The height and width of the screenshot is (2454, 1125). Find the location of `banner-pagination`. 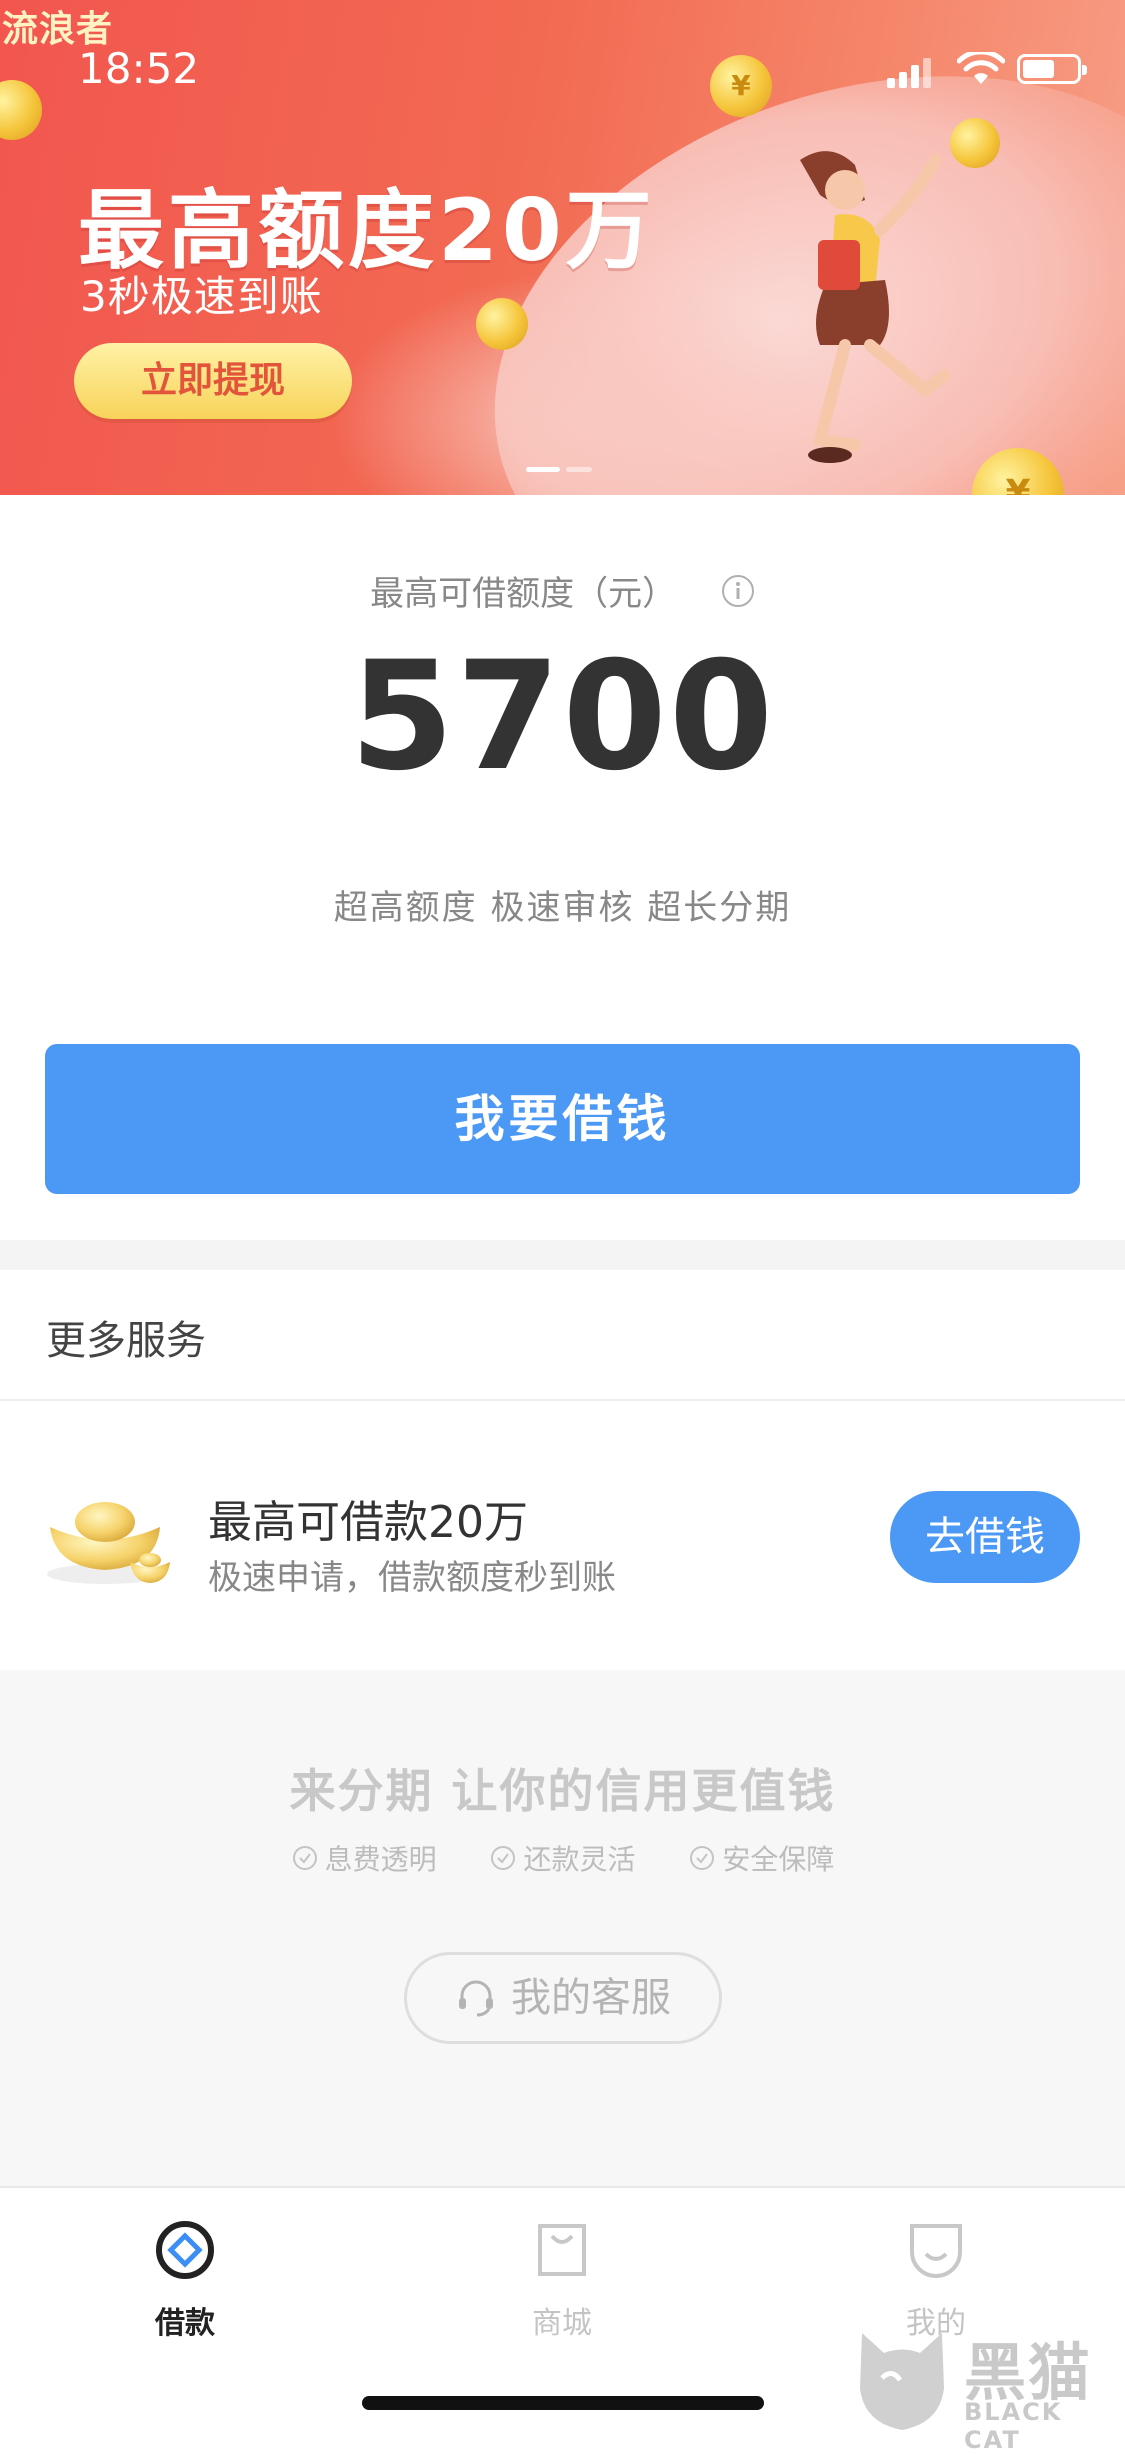

banner-pagination is located at coordinates (561, 470).